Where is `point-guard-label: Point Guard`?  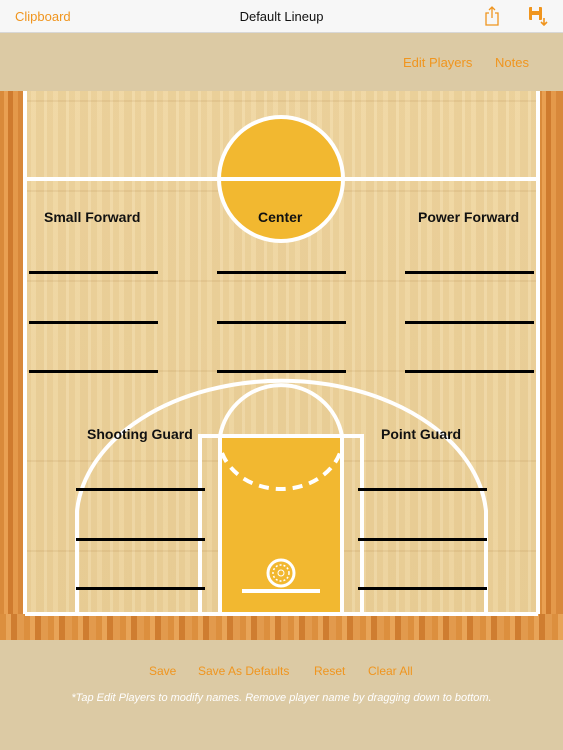 point-guard-label: Point Guard is located at coordinates (421, 434).